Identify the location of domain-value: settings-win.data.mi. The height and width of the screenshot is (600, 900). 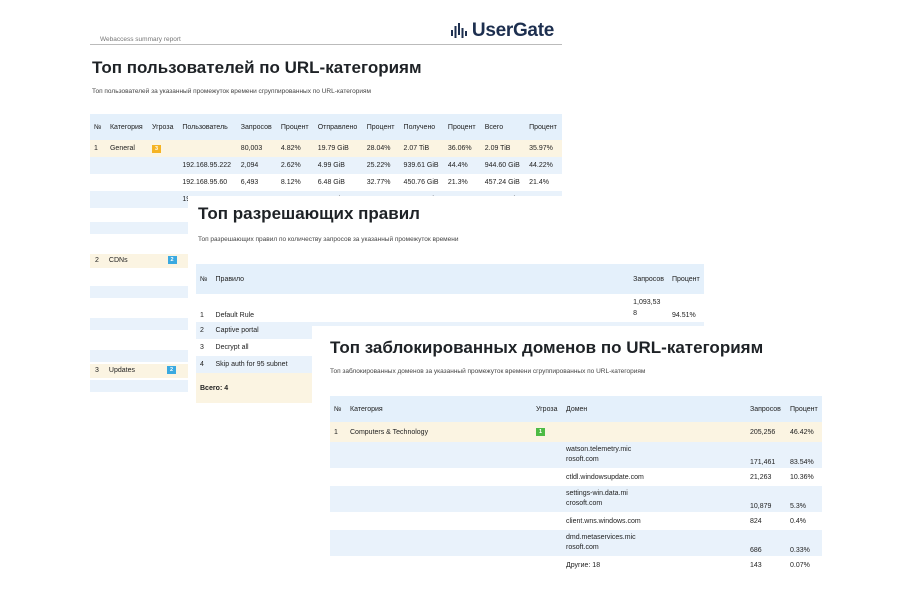
(597, 493).